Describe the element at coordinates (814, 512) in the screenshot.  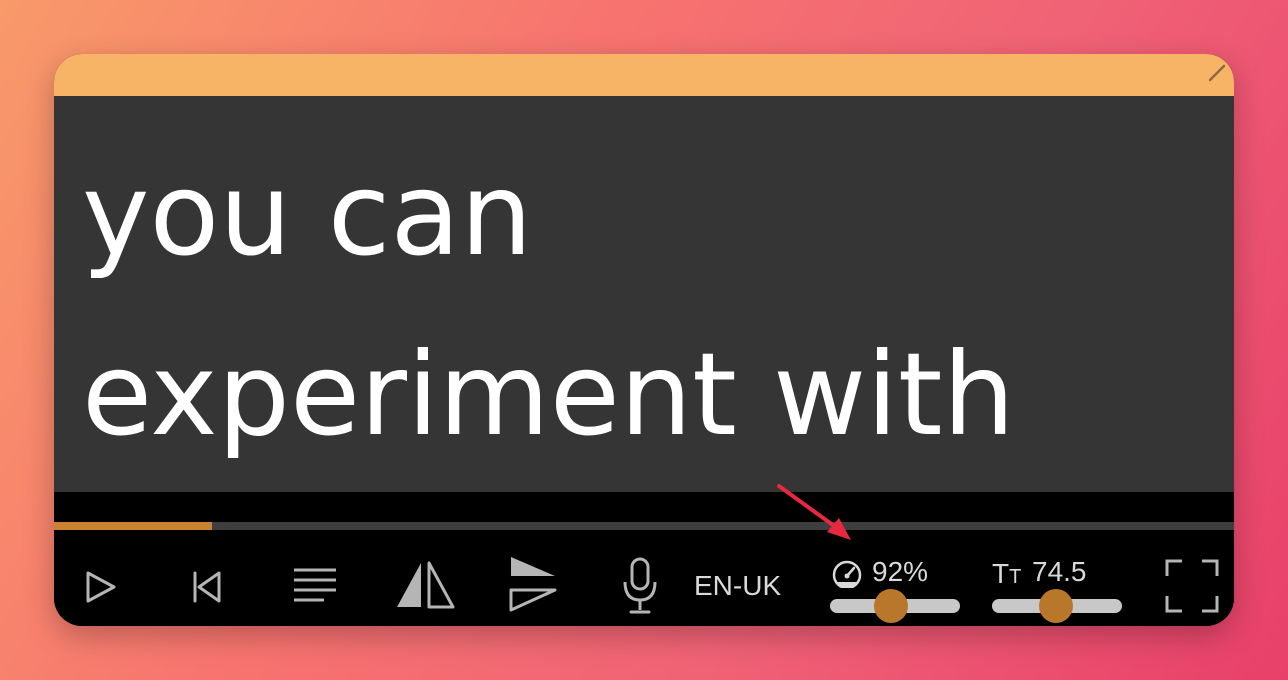
I see `annotation-arrow-icon` at that location.